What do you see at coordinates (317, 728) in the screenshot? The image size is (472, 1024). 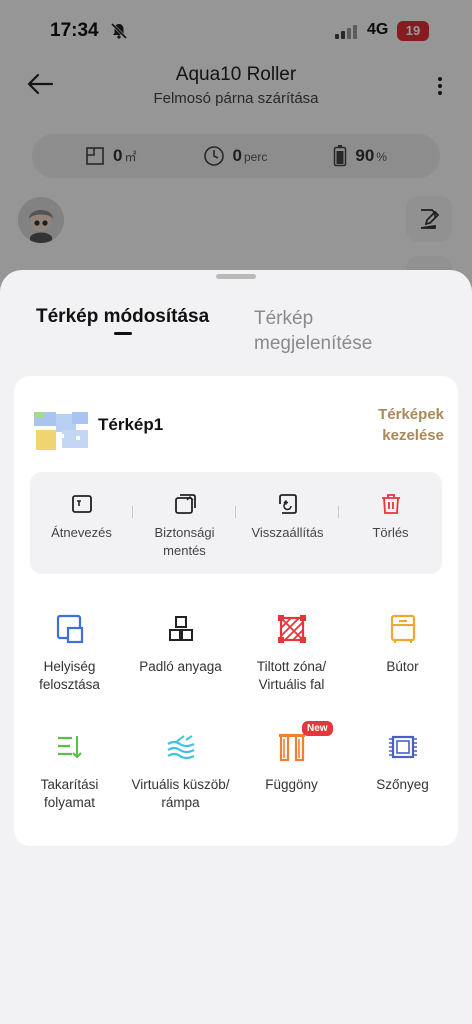 I see `new-badge: New` at bounding box center [317, 728].